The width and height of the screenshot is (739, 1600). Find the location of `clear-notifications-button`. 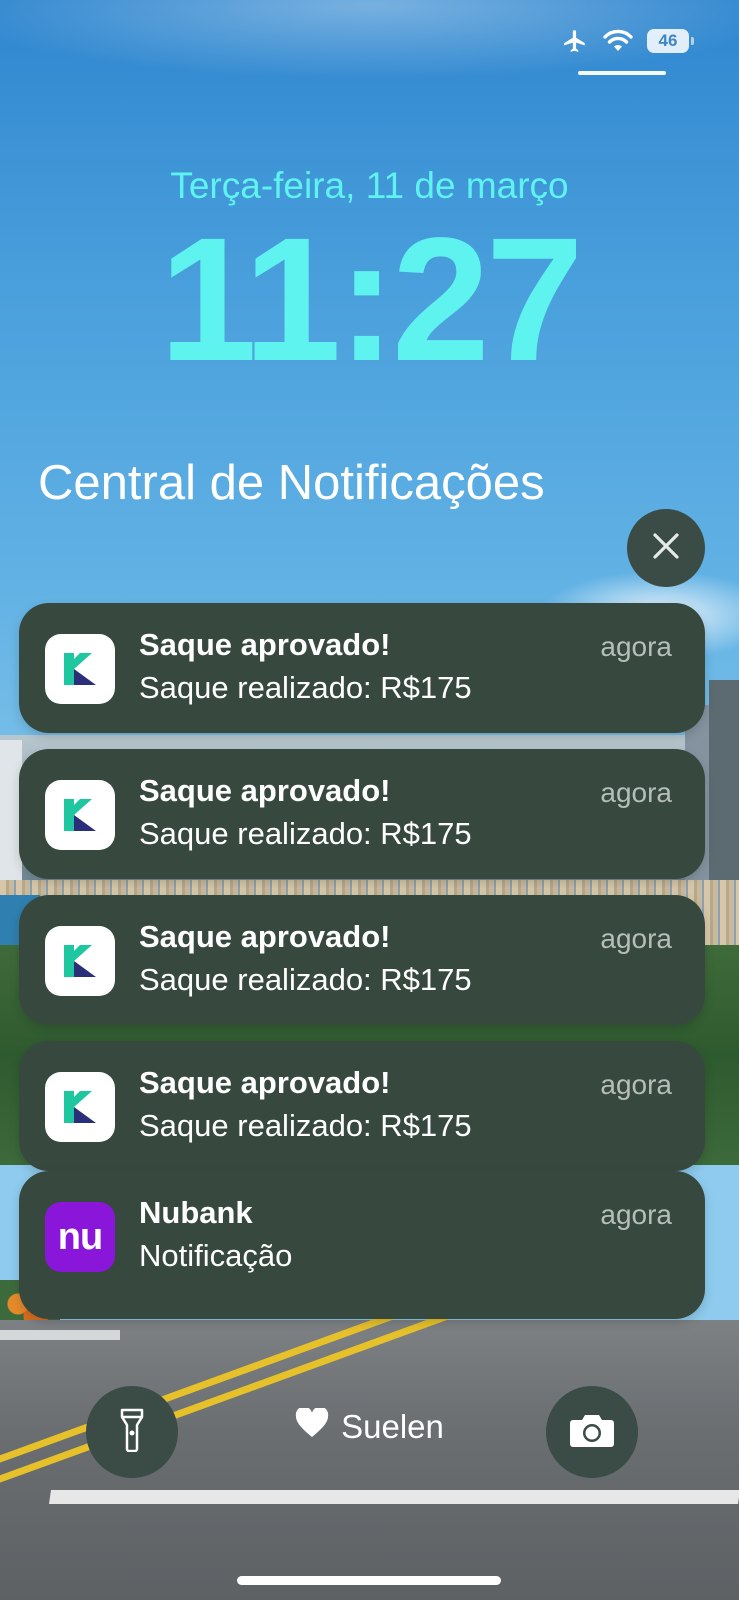

clear-notifications-button is located at coordinates (666, 548).